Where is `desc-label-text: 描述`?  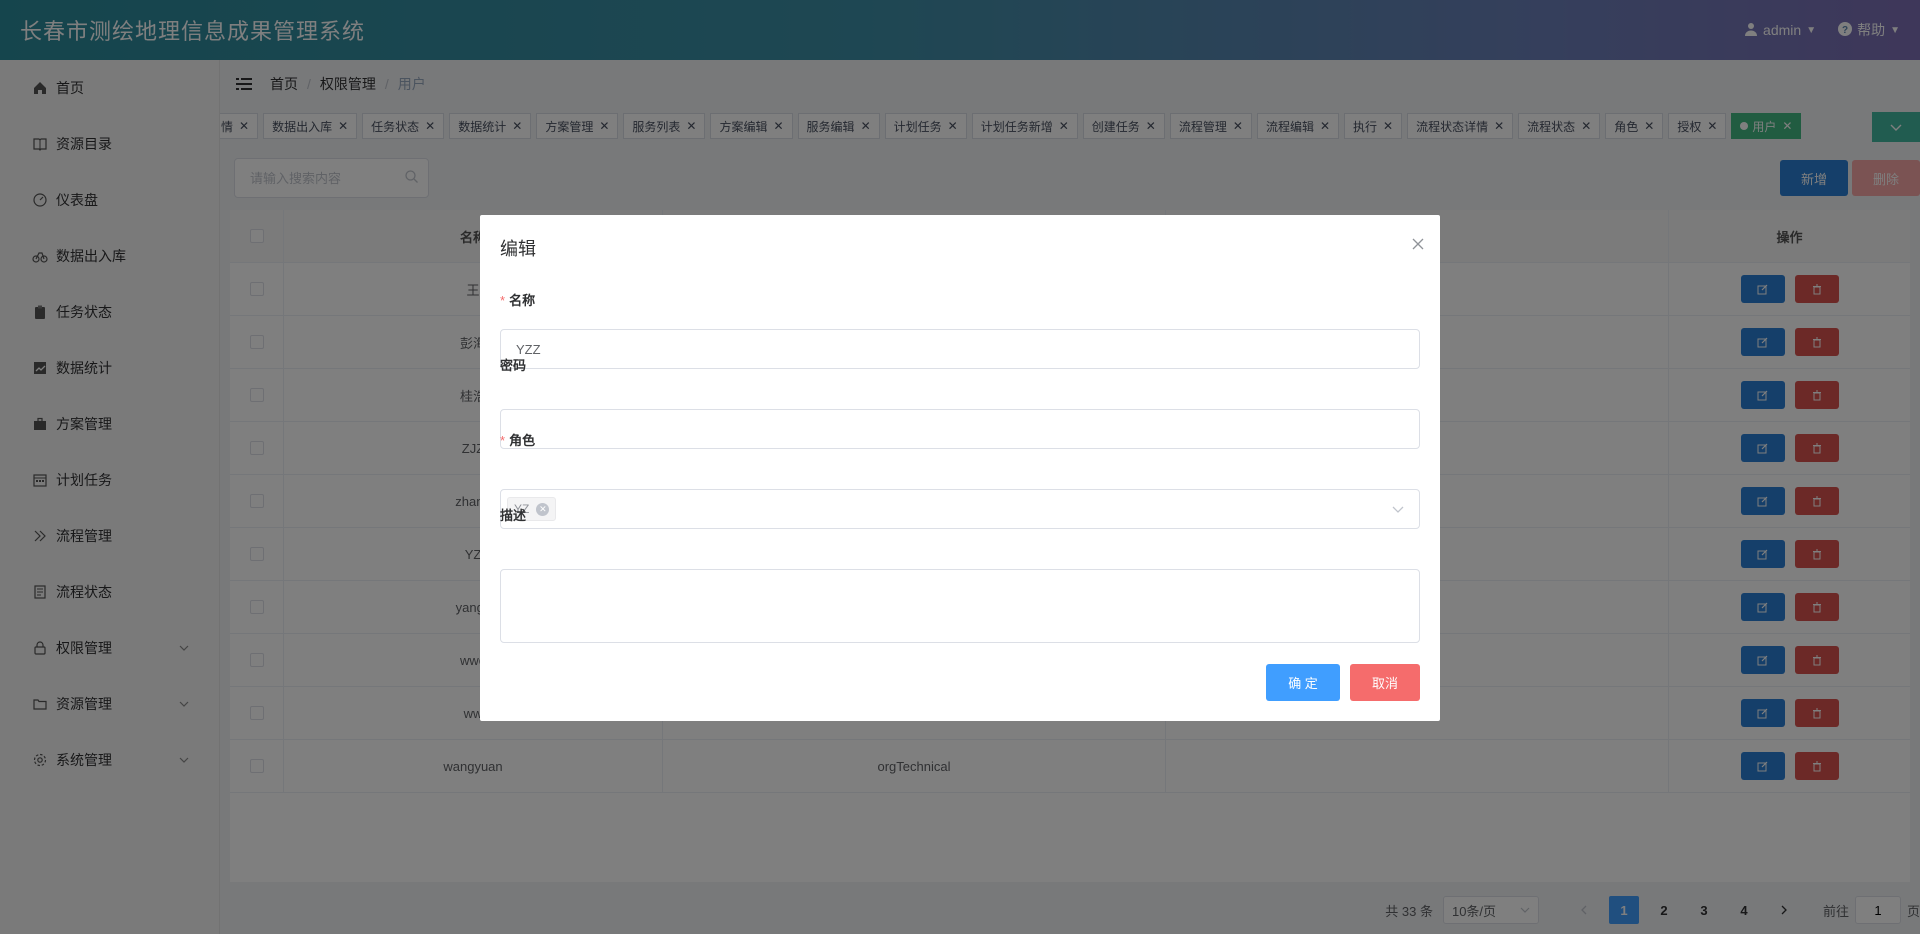
desc-label-text: 描述 is located at coordinates (513, 515).